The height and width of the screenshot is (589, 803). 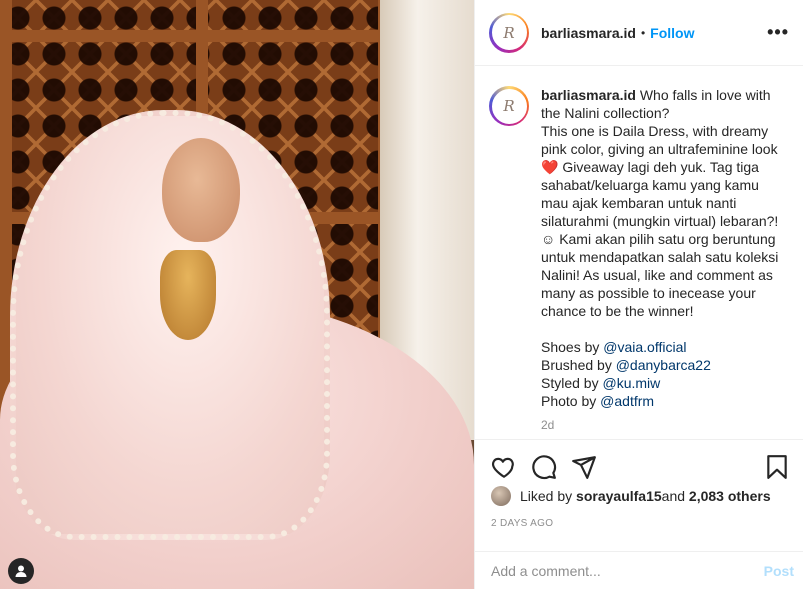 What do you see at coordinates (779, 571) in the screenshot?
I see `post-comment-button: Post` at bounding box center [779, 571].